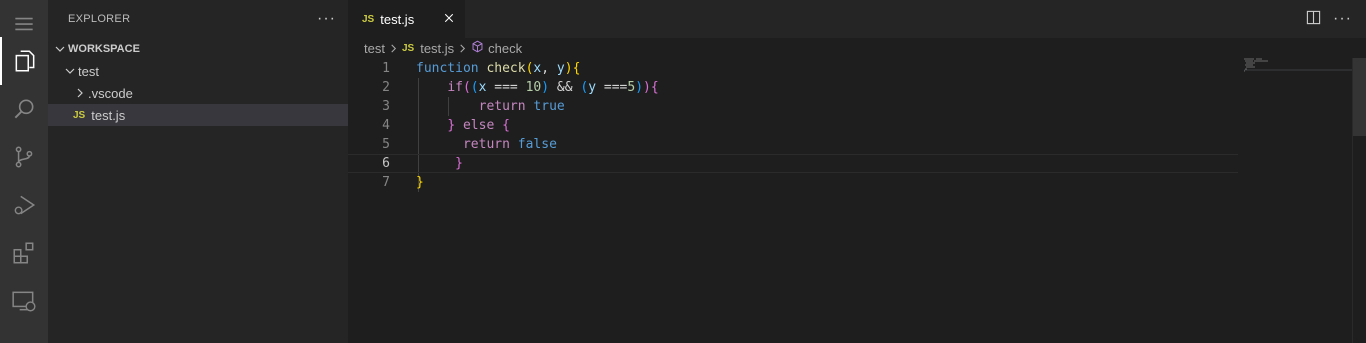  What do you see at coordinates (24, 157) in the screenshot?
I see `source-control-icon` at bounding box center [24, 157].